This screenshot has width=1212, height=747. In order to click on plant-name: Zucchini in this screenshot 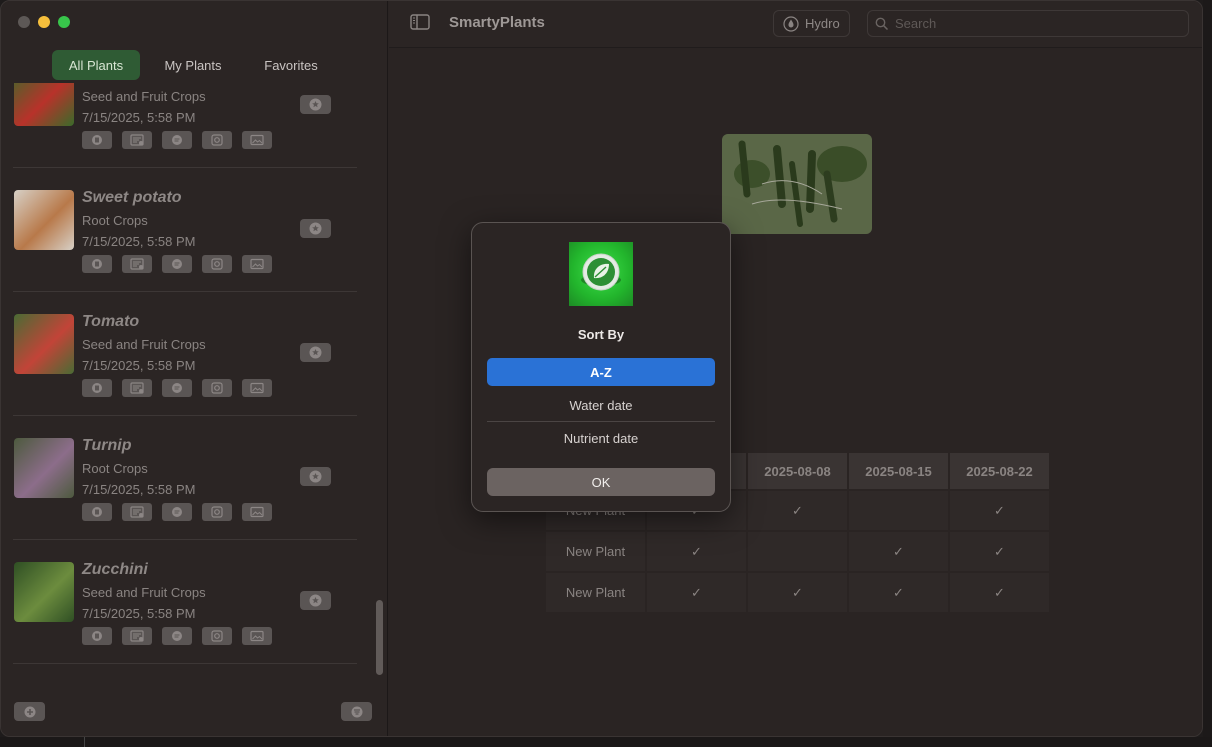, I will do `click(115, 569)`.